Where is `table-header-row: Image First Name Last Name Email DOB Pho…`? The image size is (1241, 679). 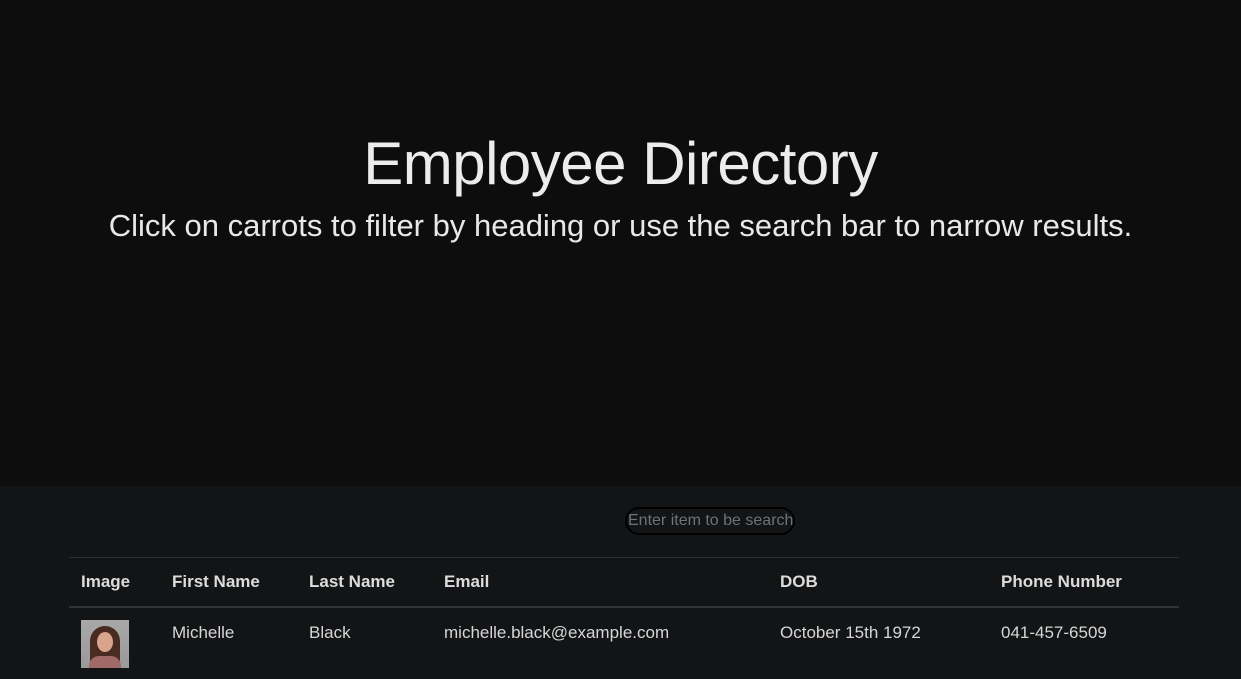 table-header-row: Image First Name Last Name Email DOB Pho… is located at coordinates (624, 582).